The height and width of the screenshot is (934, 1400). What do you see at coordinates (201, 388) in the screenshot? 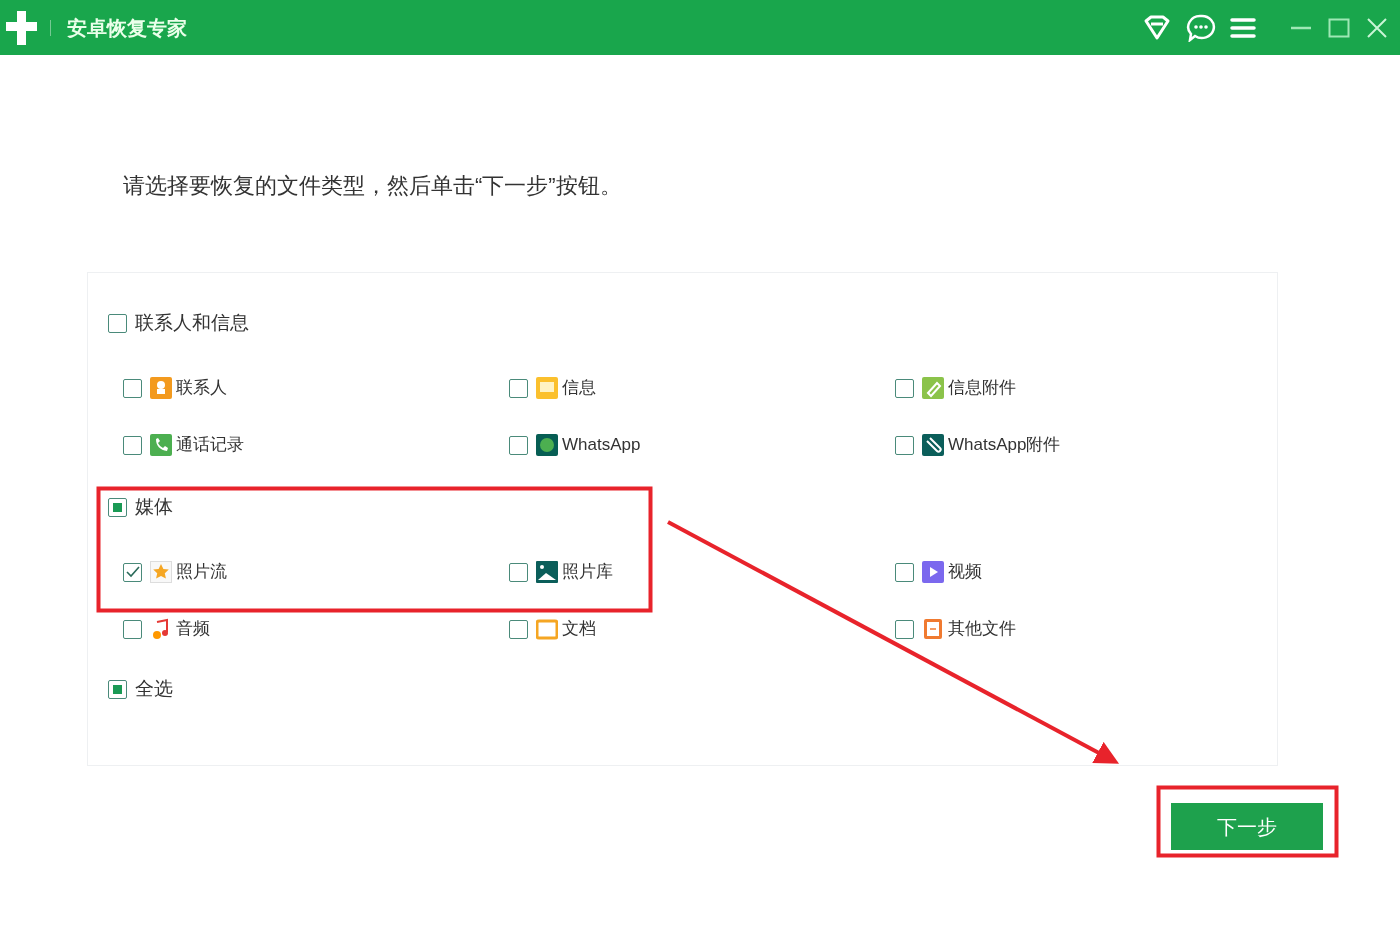
I see `option-label: 联系人` at bounding box center [201, 388].